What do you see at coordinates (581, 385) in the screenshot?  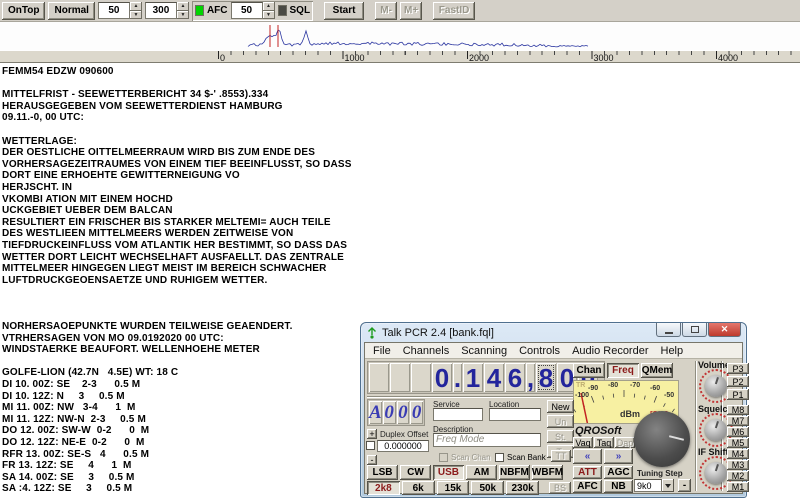 I see `meter-corner-label: TR` at bounding box center [581, 385].